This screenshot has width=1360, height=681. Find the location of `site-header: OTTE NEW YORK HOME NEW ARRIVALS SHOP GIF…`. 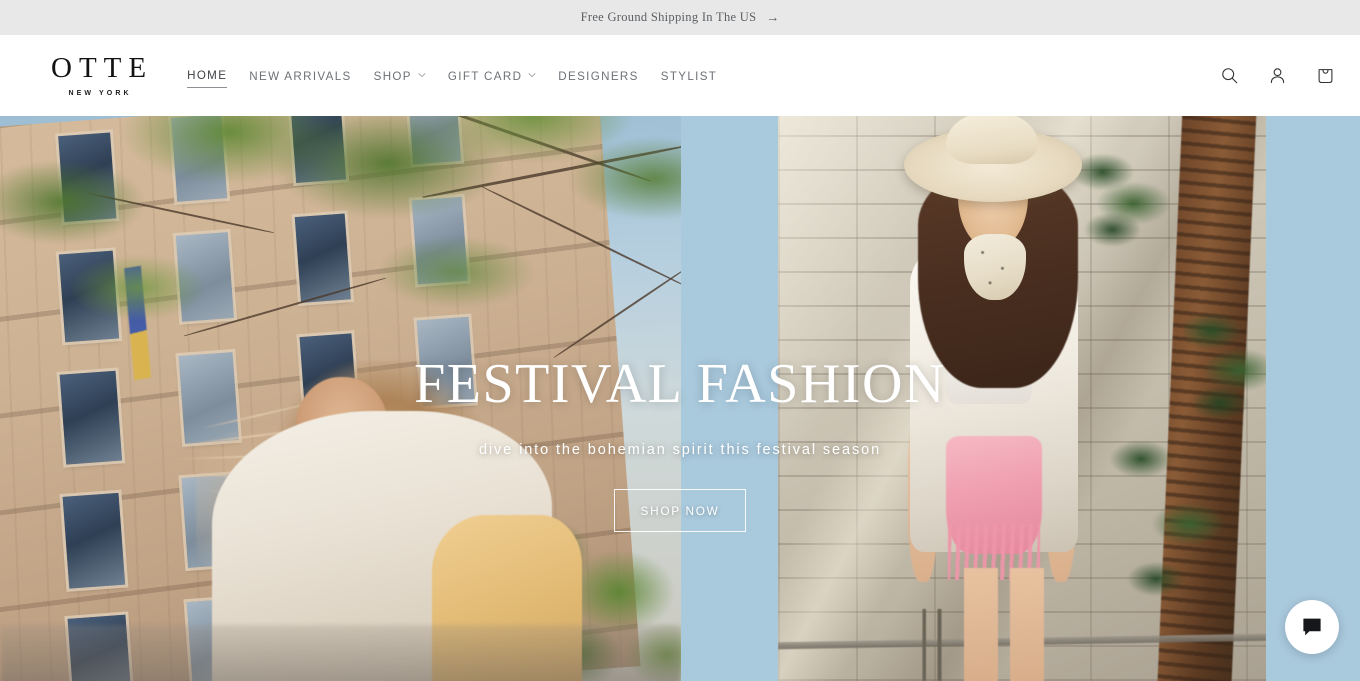

site-header: OTTE NEW YORK HOME NEW ARRIVALS SHOP GIF… is located at coordinates (680, 75).